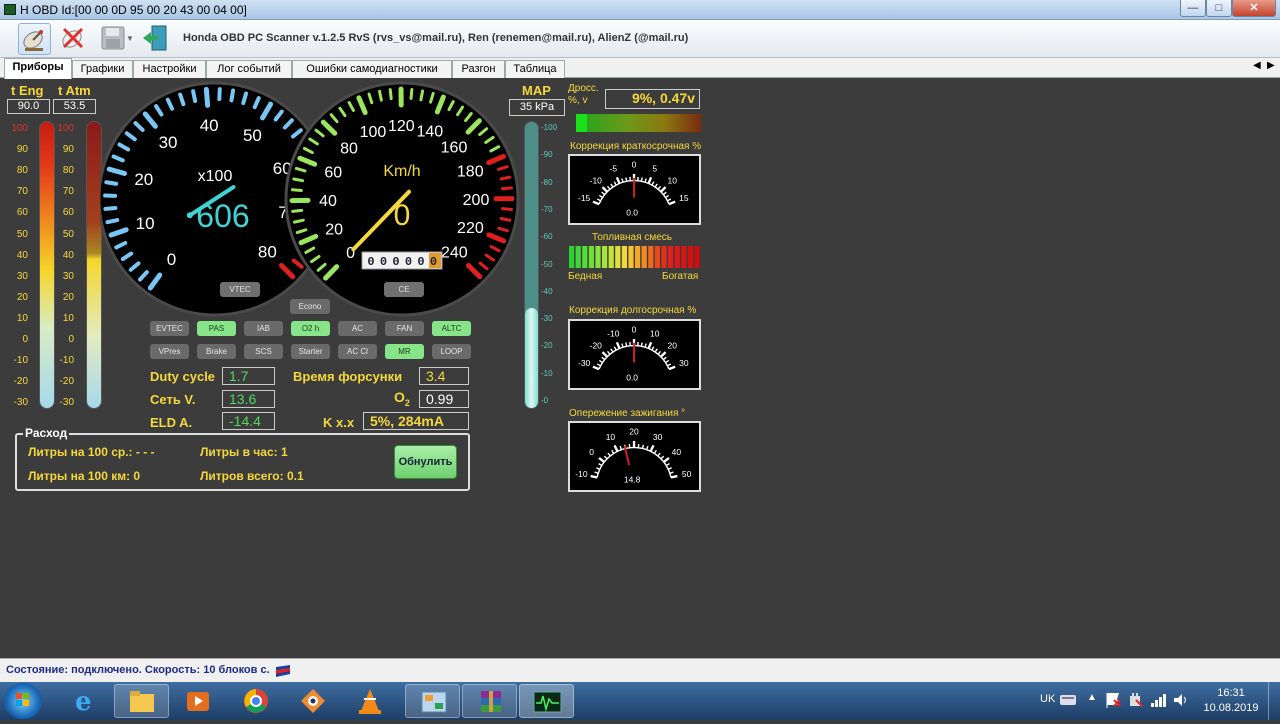 The image size is (1280, 724). Describe the element at coordinates (640, 701) in the screenshot. I see `taskbar: e UK ▲ 16:31 10.08.2019` at that location.